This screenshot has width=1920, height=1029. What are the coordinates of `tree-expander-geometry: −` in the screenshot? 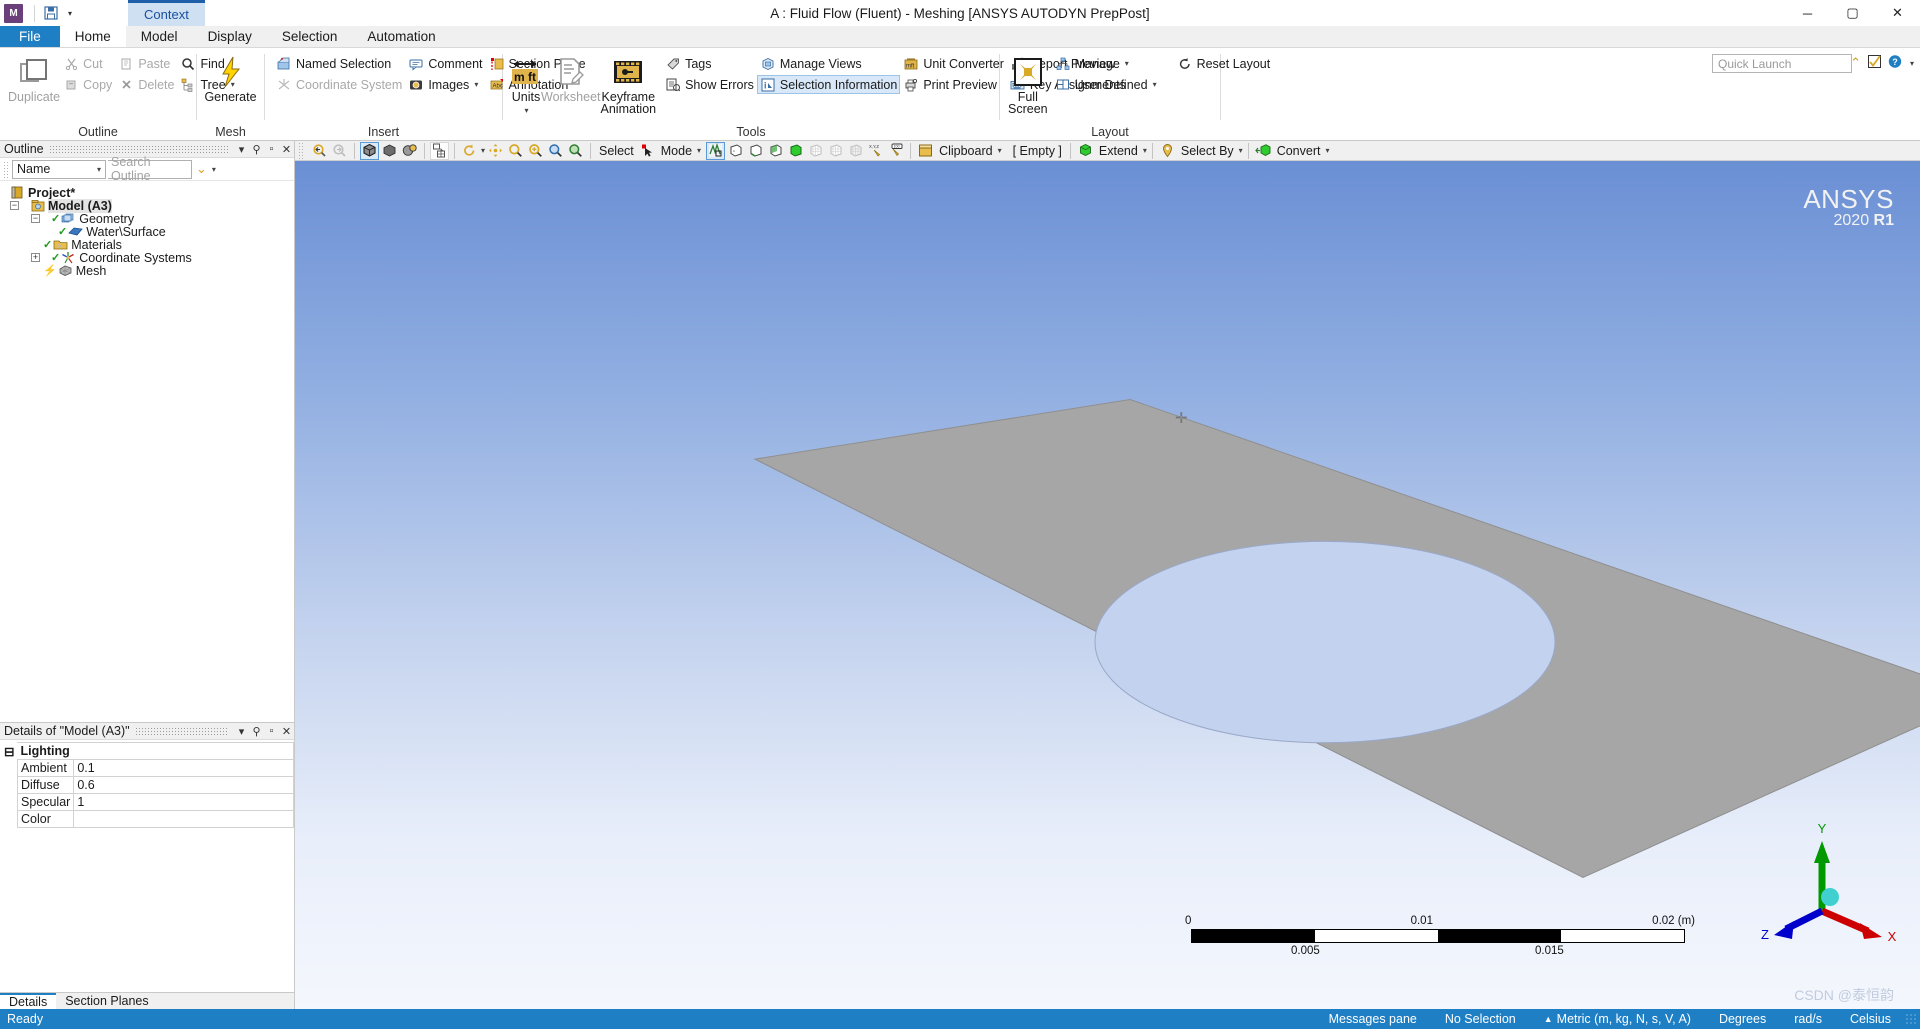 It's located at (35, 218).